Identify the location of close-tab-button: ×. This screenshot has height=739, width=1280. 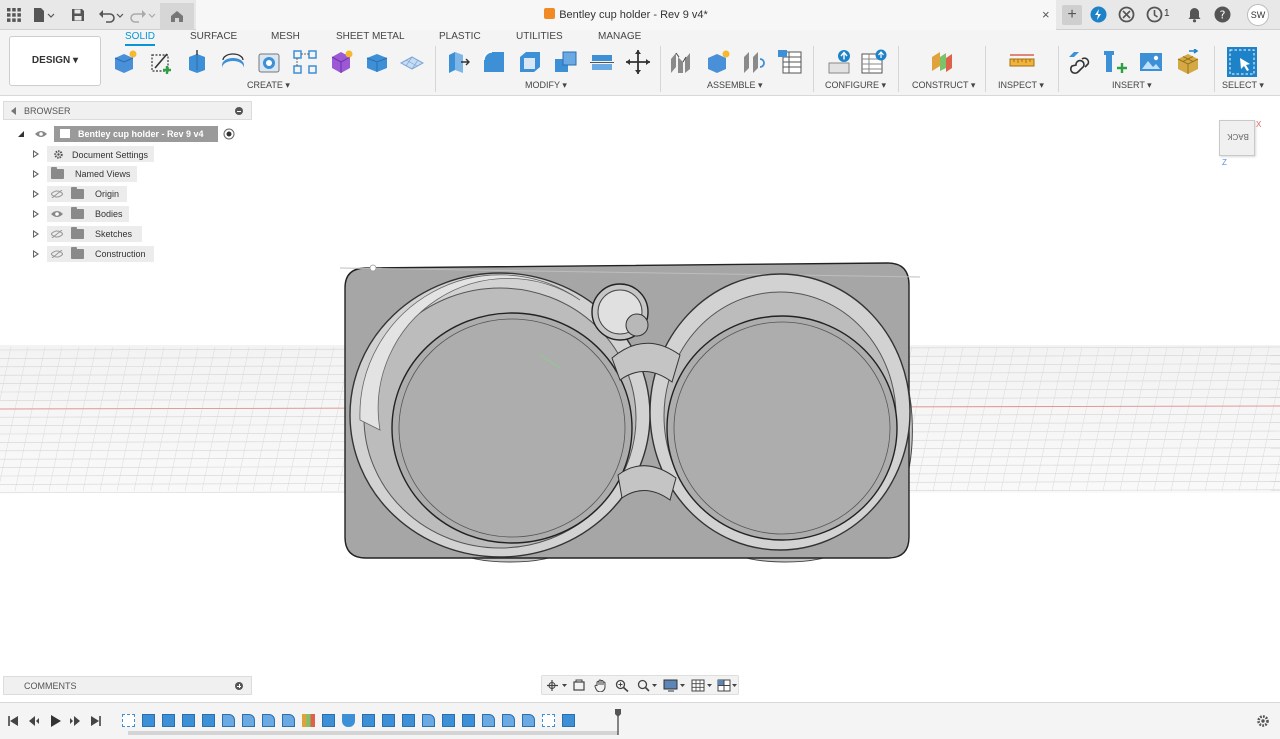
(1046, 14).